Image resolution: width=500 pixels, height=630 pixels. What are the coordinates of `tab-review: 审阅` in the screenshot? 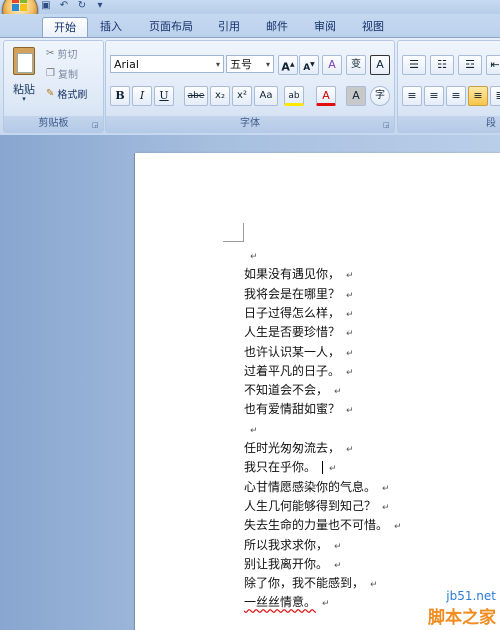 It's located at (325, 27).